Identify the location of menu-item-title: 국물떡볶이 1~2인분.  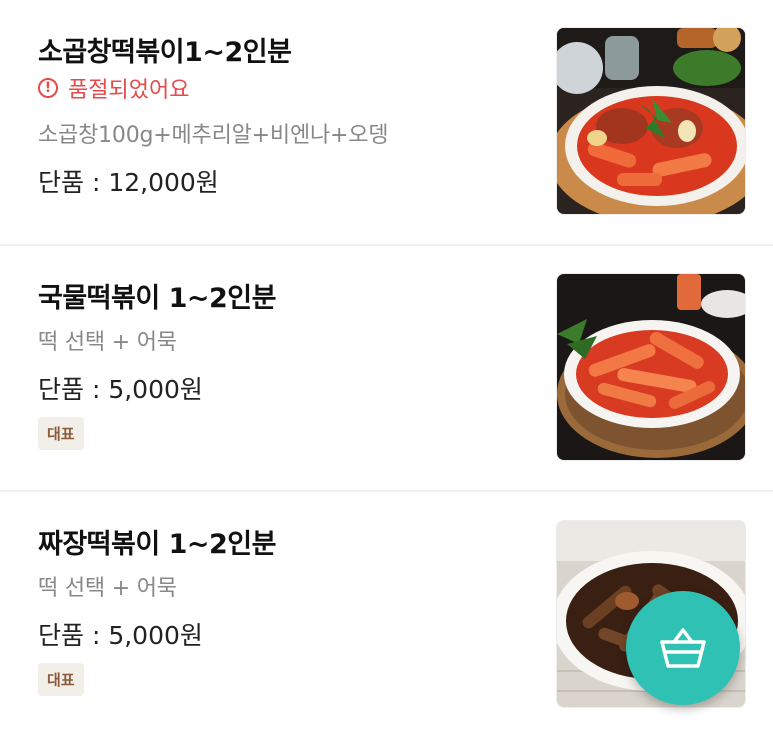
(157, 298).